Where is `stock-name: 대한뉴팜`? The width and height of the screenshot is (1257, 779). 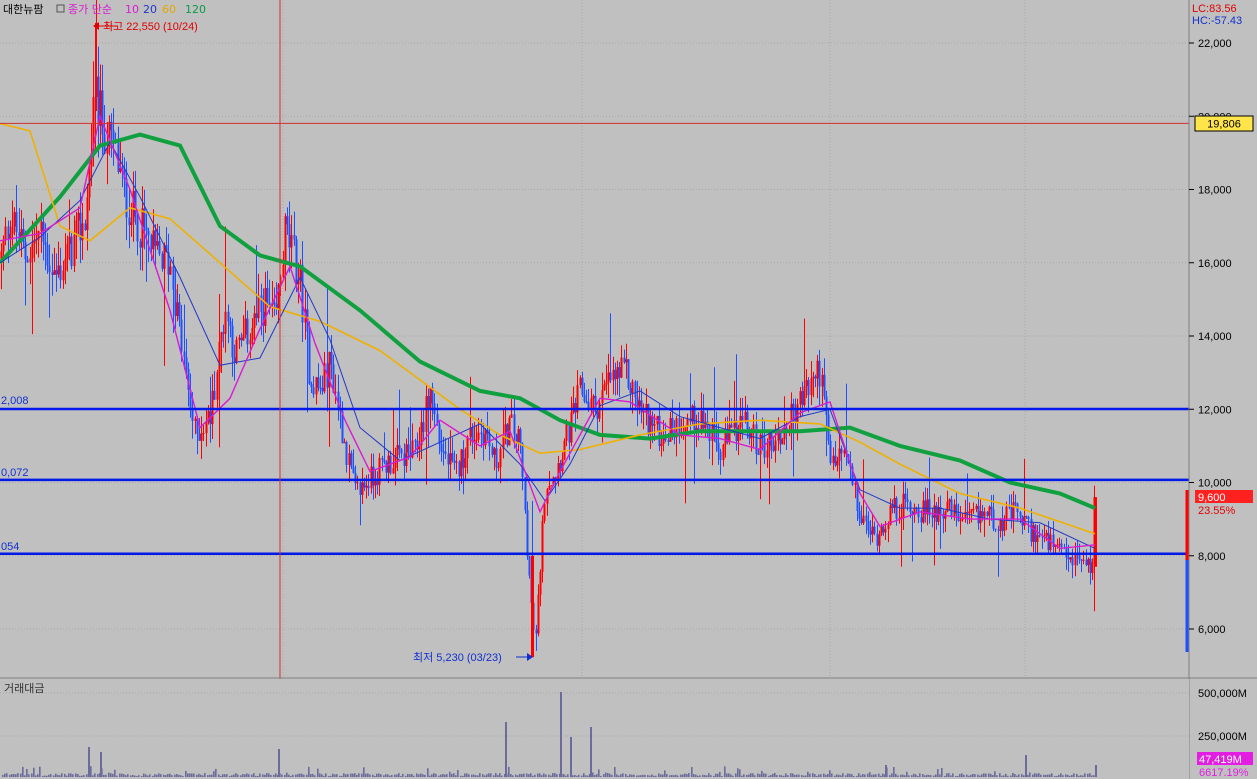
stock-name: 대한뉴팜 is located at coordinates (23, 9).